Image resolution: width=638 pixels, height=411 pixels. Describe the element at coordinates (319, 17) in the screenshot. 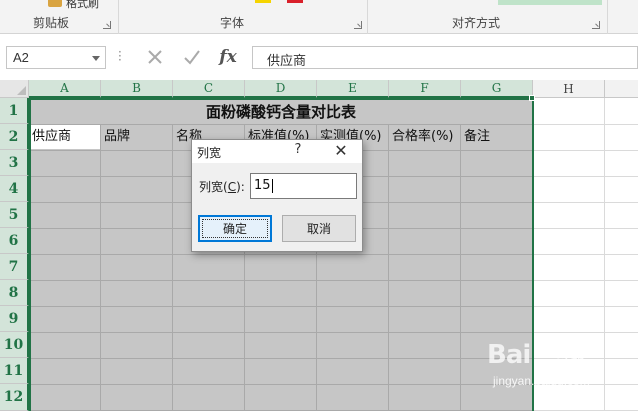

I see `ribbon: 格式刷 剪贴板 字体 对齐方式` at that location.